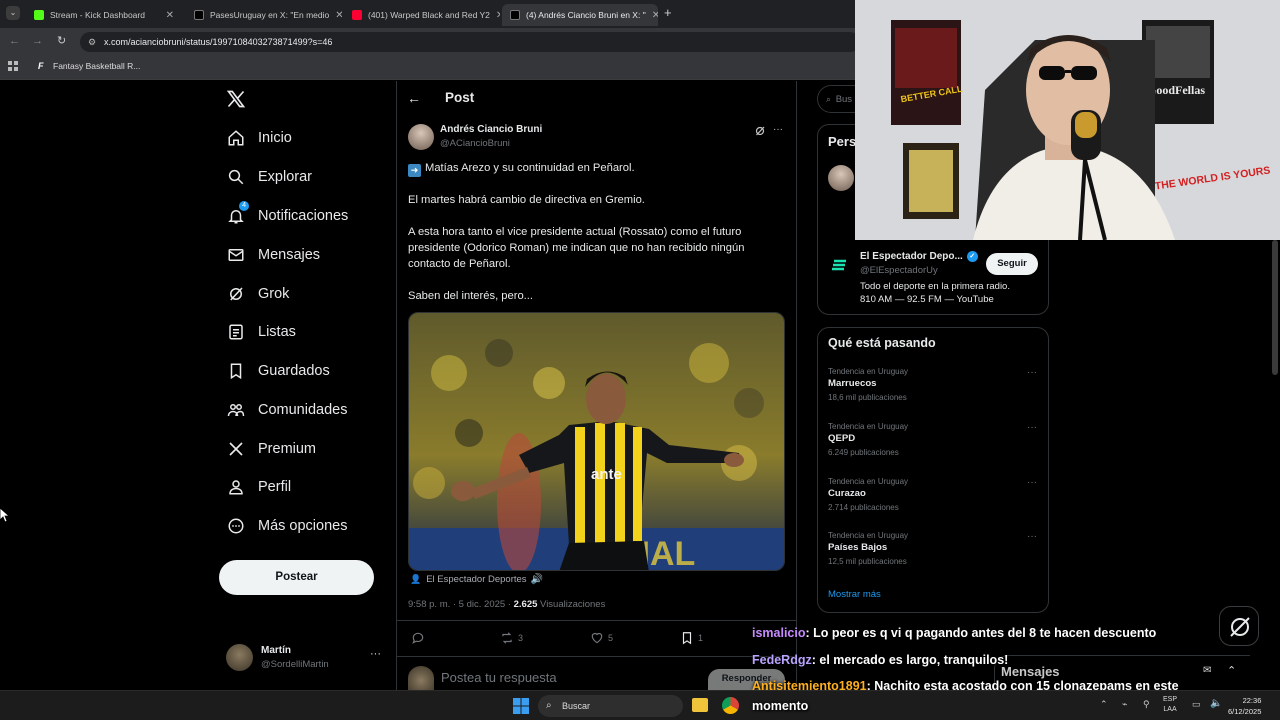 The height and width of the screenshot is (720, 1280). I want to click on avatar, so click(239, 657).